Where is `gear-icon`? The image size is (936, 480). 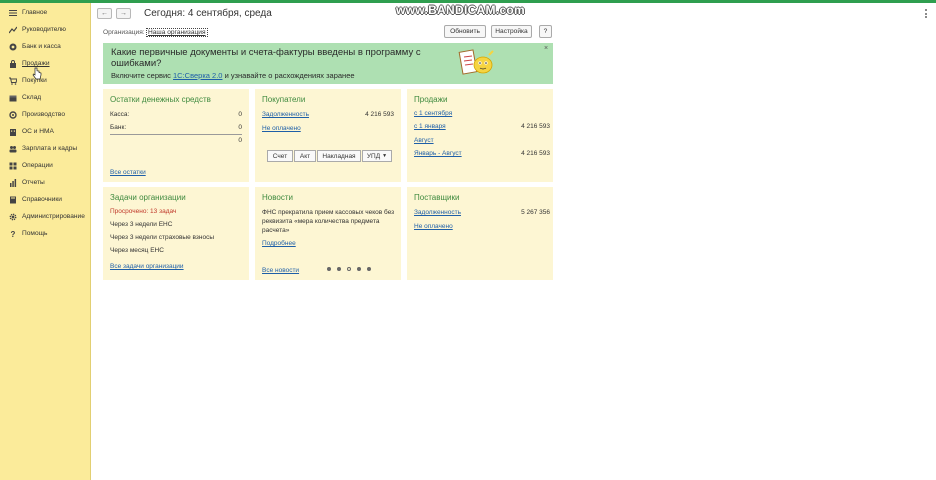 gear-icon is located at coordinates (12, 216).